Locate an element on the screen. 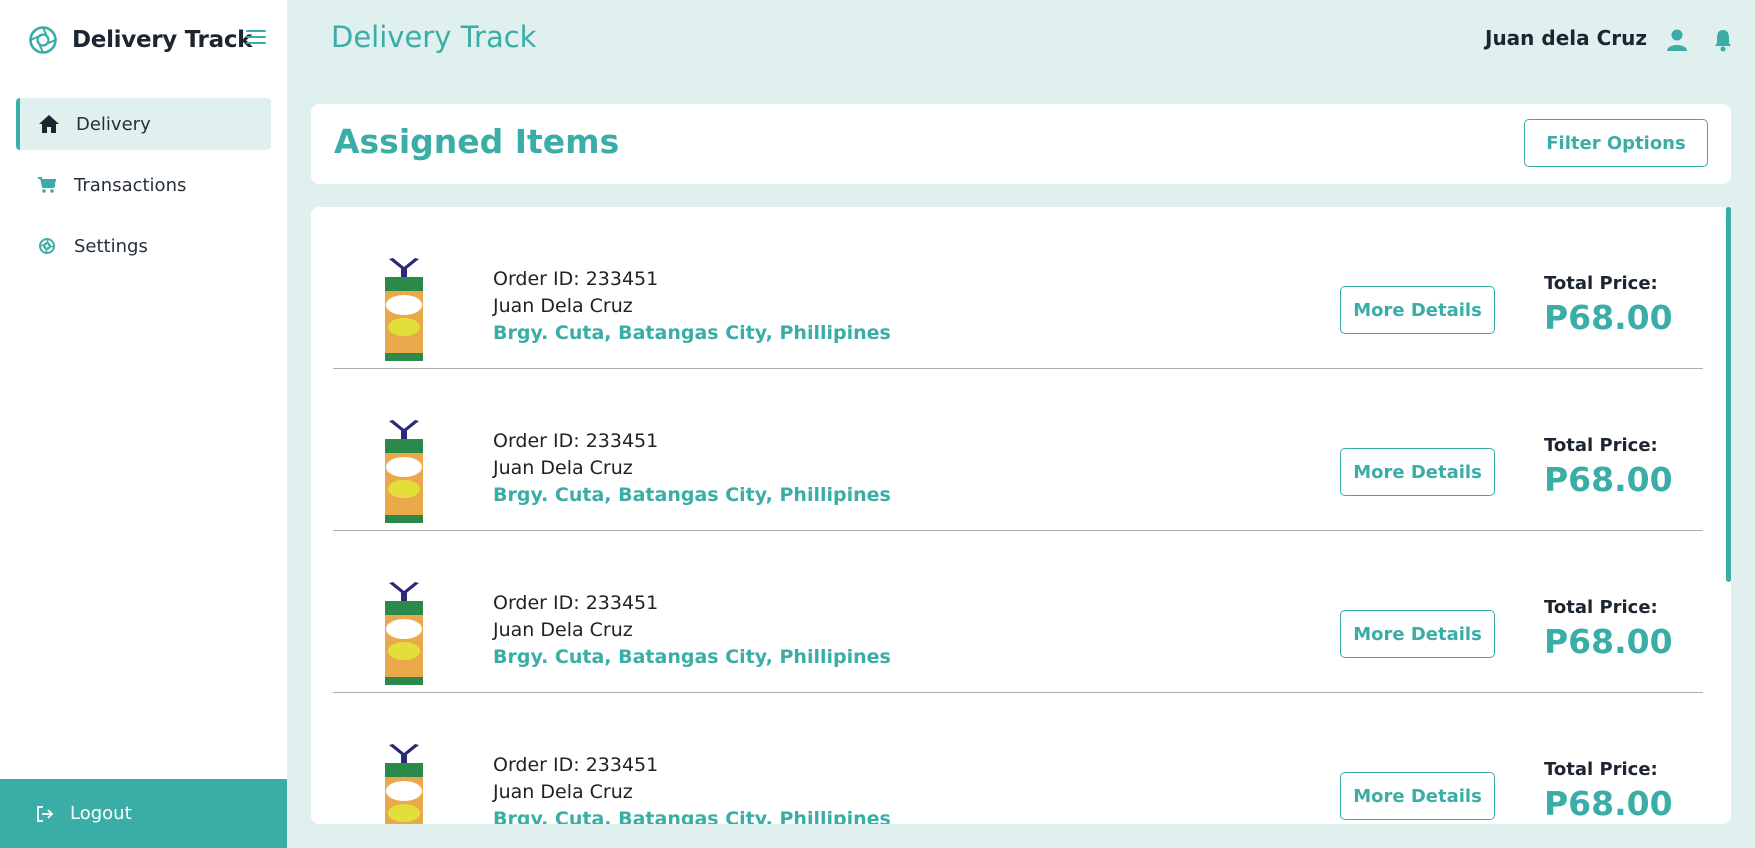 This screenshot has height=848, width=1755. user-name: Juan dela Cruz is located at coordinates (1566, 38).